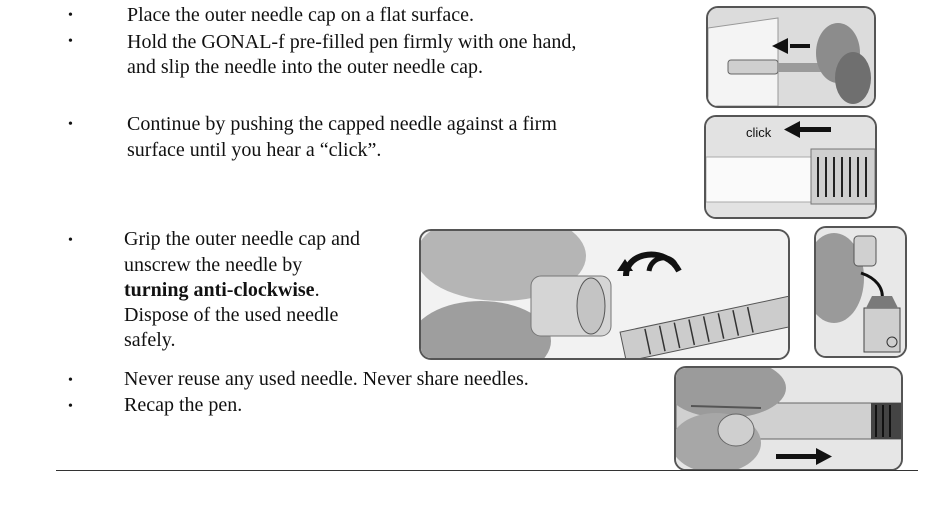 This screenshot has width=936, height=523. I want to click on click-label: click, so click(759, 132).